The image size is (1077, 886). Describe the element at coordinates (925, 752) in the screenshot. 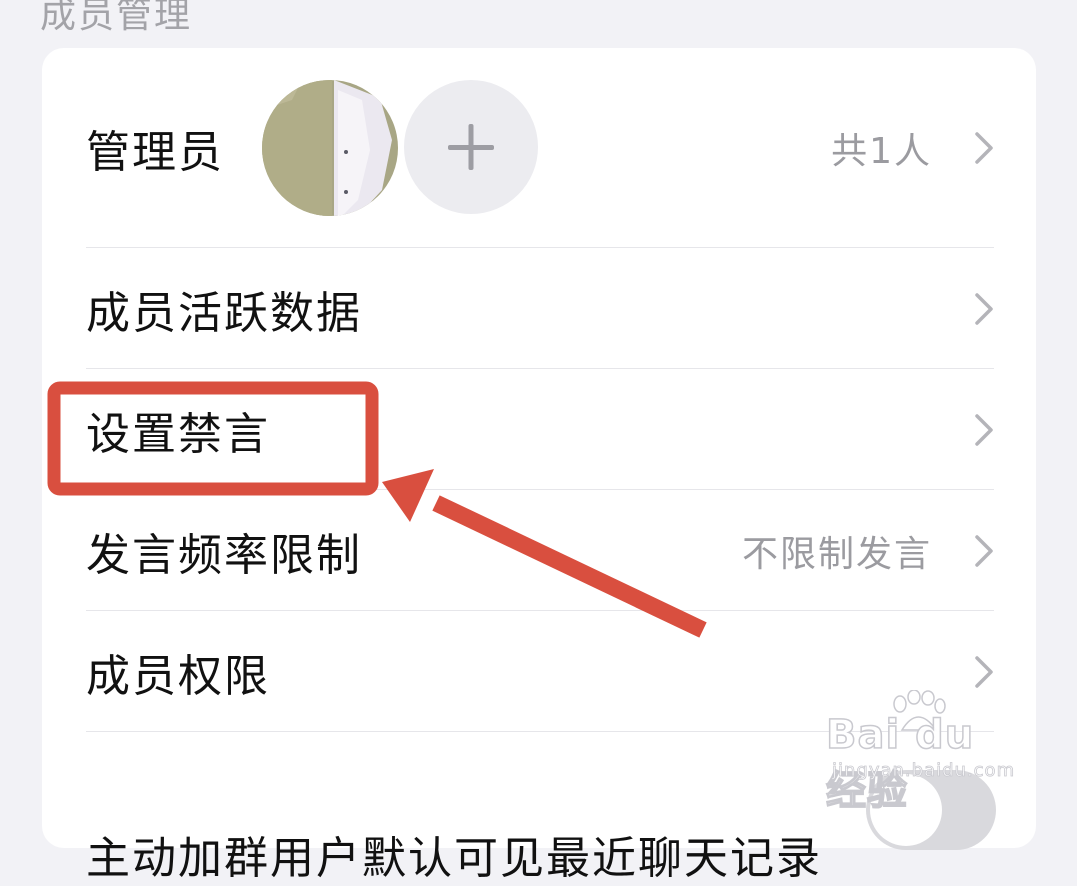

I see `baidu-watermark: Bai du 经验 jingyan.baidu.com` at that location.